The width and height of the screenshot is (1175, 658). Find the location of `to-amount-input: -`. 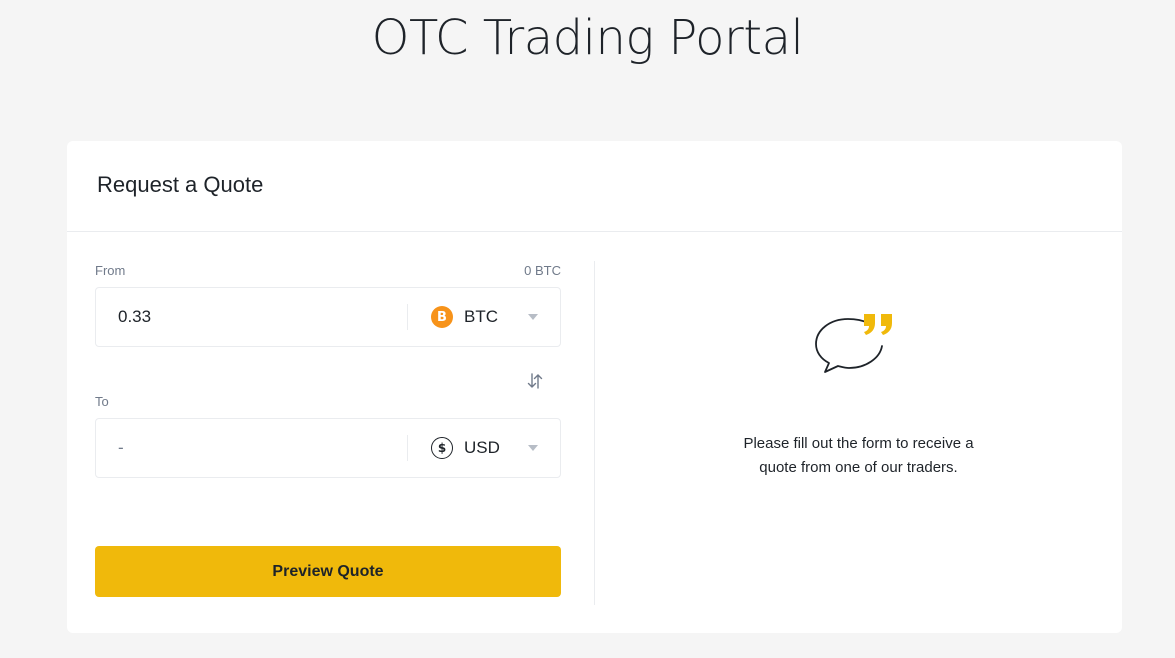

to-amount-input: - is located at coordinates (251, 448).